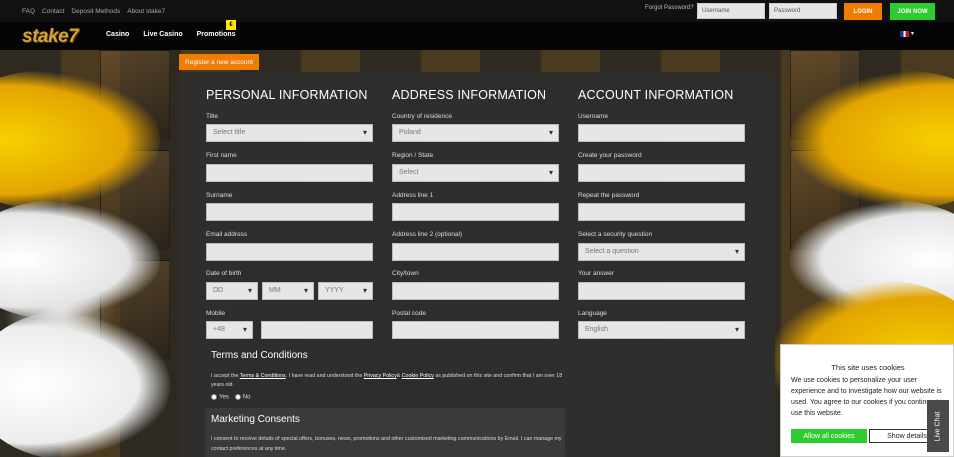  I want to click on terms-no-label: No, so click(246, 397).